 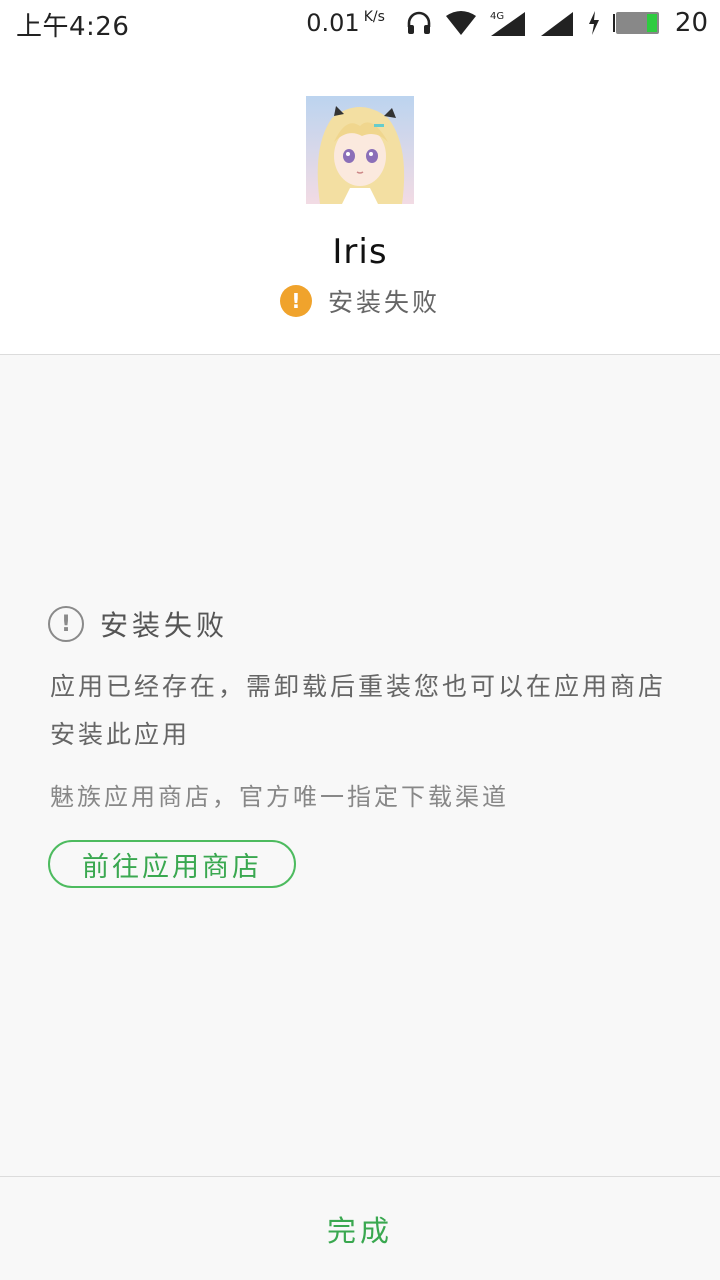 What do you see at coordinates (636, 23) in the screenshot?
I see `battery-icon` at bounding box center [636, 23].